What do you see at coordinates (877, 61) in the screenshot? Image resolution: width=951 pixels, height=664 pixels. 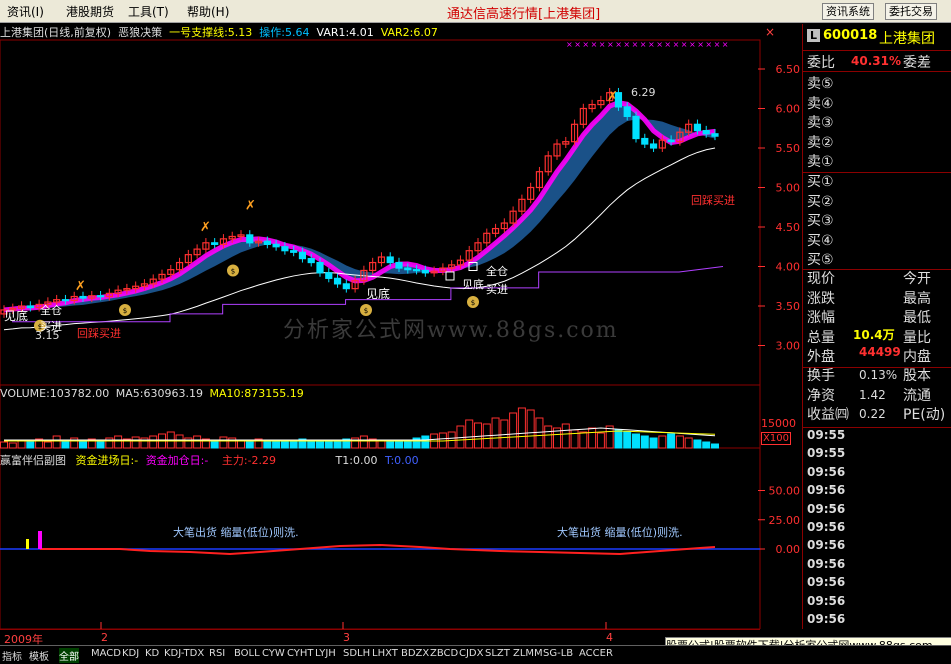 I see `weibi-row: 委比 40.31% 委差` at bounding box center [877, 61].